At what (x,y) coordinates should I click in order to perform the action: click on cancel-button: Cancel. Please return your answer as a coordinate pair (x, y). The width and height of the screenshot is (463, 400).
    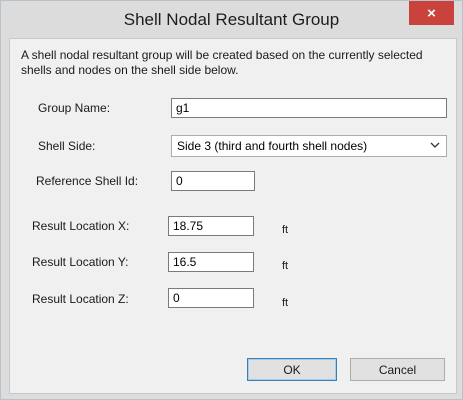
    Looking at the image, I should click on (397, 369).